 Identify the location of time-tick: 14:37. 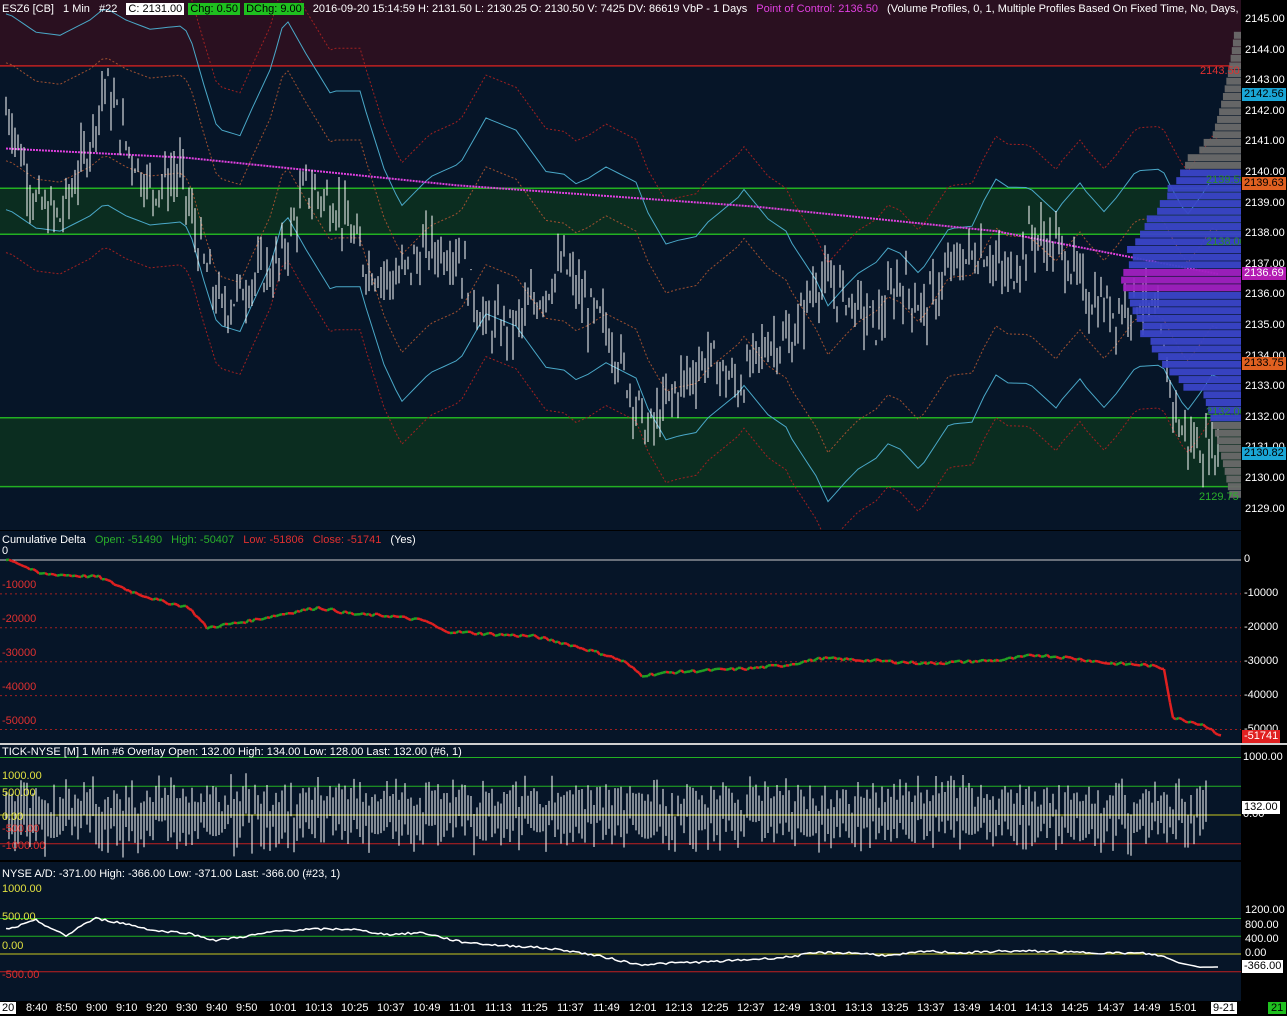
(1111, 1008).